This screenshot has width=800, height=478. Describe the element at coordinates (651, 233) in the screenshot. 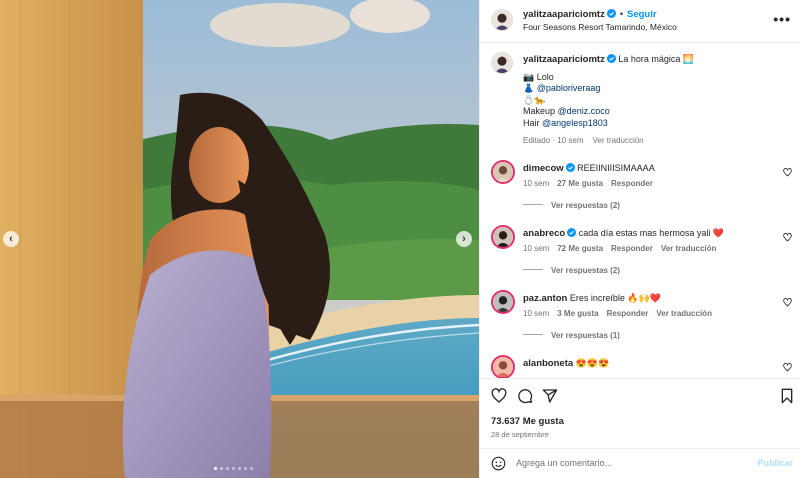

I see `comment-text: cada día estas mas hermosa yali ❤️` at that location.